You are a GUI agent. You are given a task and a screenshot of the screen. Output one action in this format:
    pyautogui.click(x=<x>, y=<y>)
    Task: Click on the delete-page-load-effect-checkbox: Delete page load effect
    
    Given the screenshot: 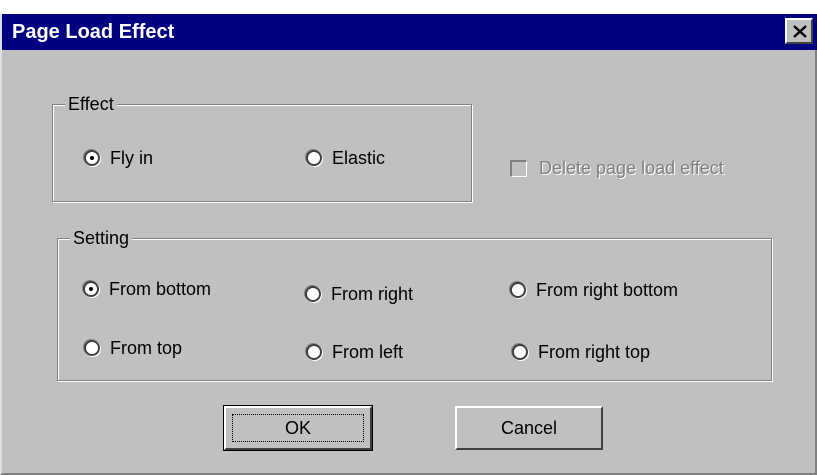 What is the action you would take?
    pyautogui.click(x=617, y=168)
    